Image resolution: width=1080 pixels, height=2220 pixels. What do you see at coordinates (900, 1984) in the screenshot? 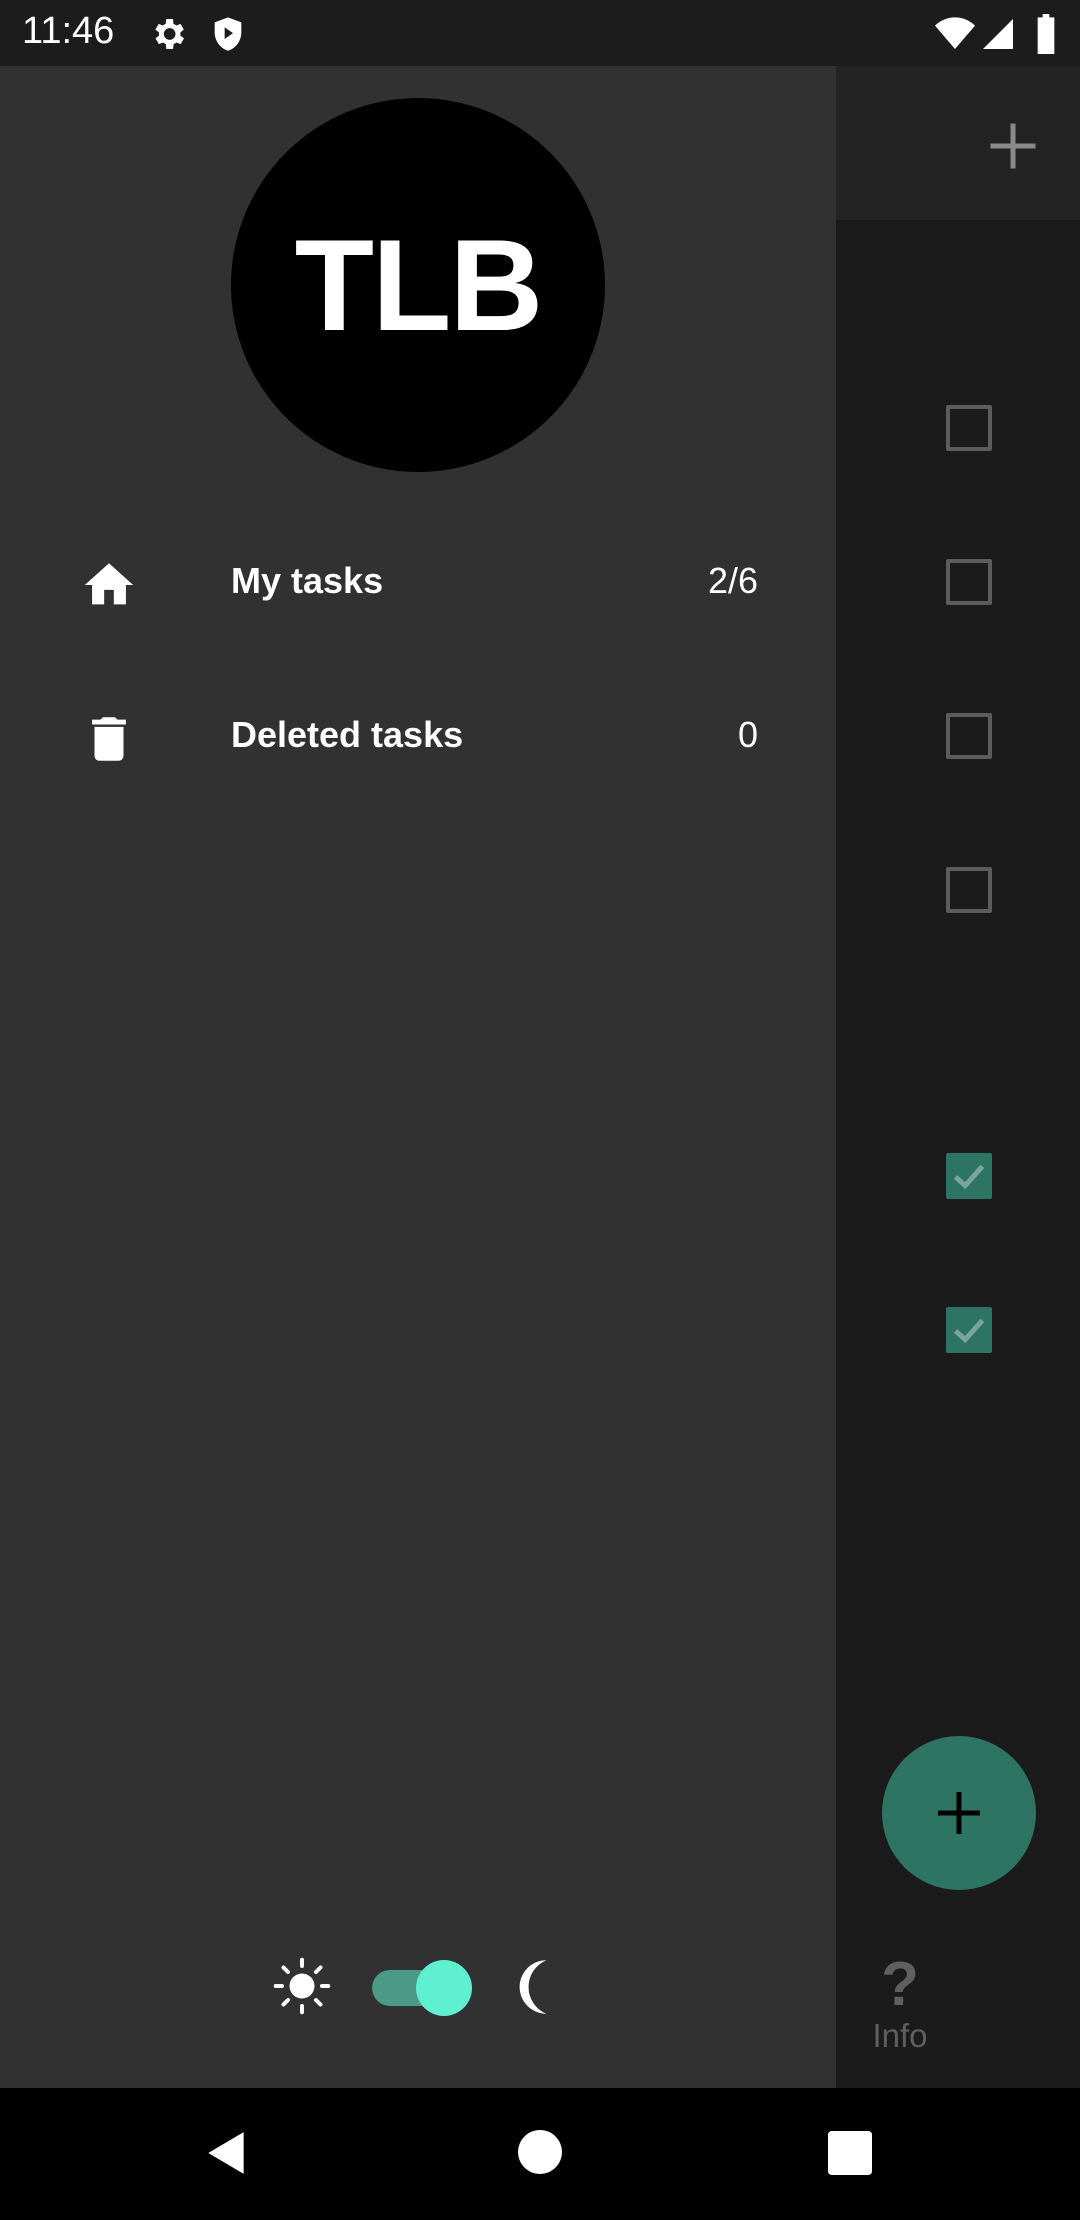
I see `help-icon: ?` at bounding box center [900, 1984].